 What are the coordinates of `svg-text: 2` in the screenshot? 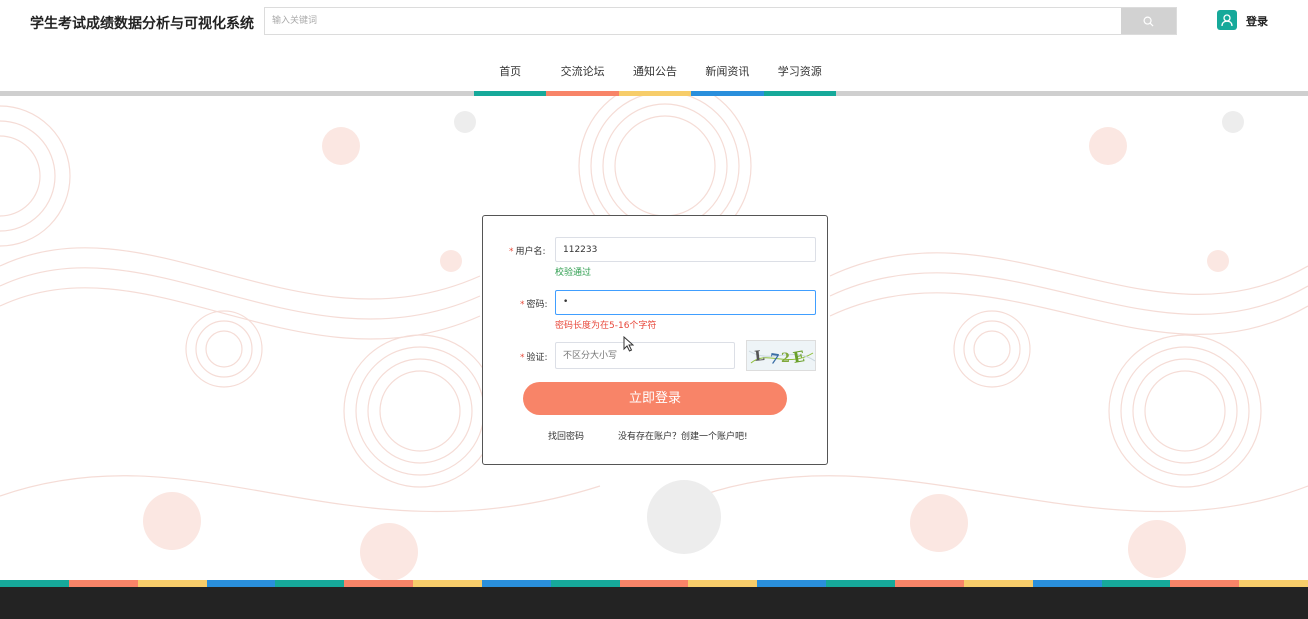 It's located at (785, 358).